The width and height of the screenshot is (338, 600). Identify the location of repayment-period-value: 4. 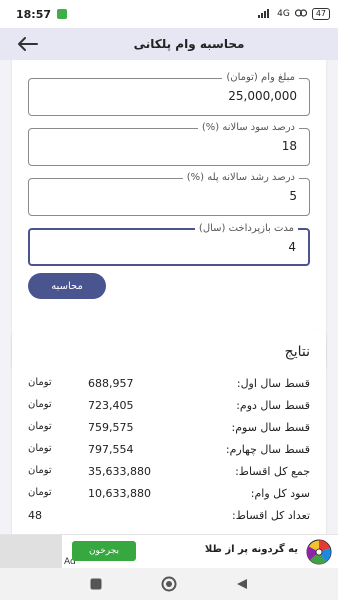
(292, 247).